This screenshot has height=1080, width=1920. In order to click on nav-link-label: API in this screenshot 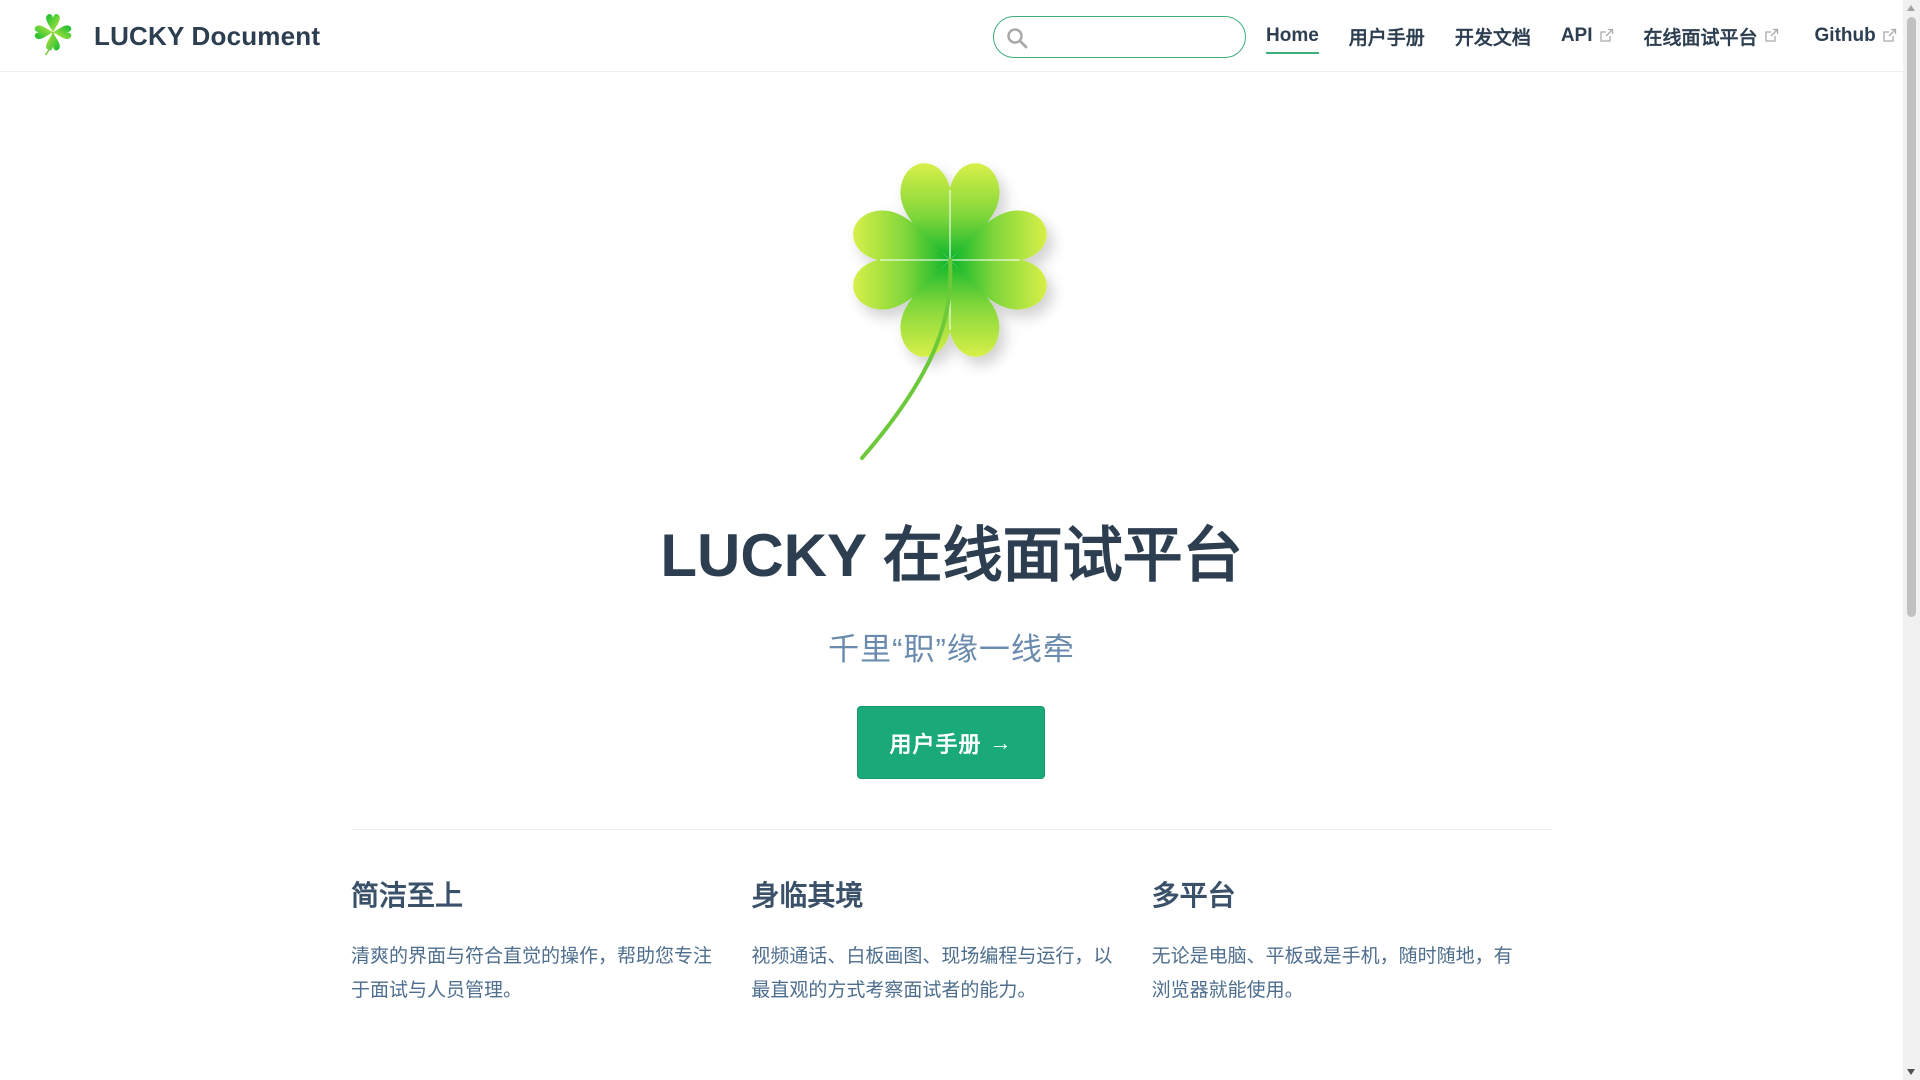, I will do `click(1576, 35)`.